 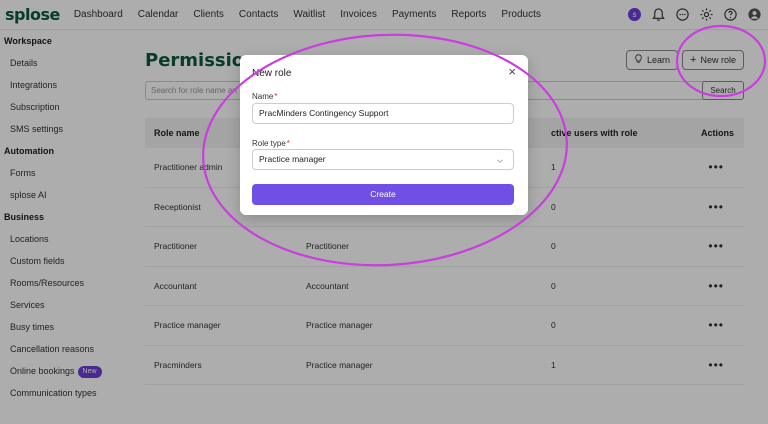 I want to click on role-type-label-text: Role type, so click(x=269, y=143).